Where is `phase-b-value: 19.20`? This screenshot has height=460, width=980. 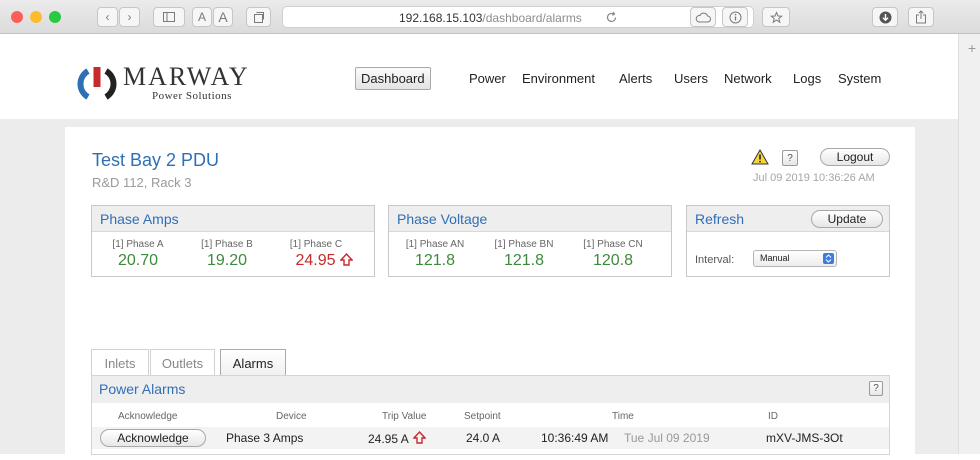
phase-b-value: 19.20 is located at coordinates (227, 260).